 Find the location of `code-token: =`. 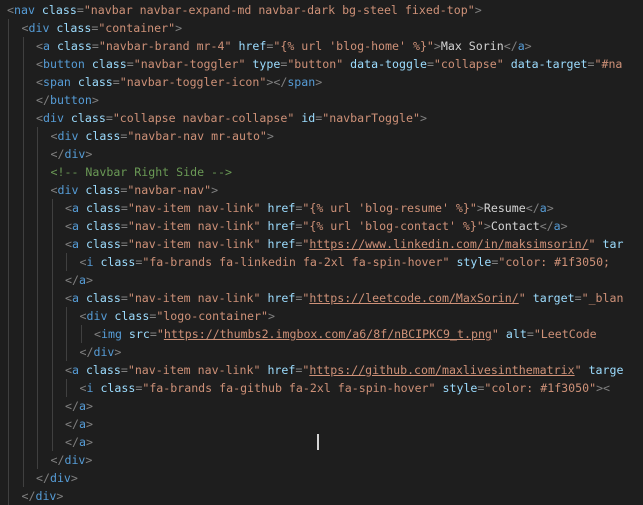

code-token: = is located at coordinates (124, 226).